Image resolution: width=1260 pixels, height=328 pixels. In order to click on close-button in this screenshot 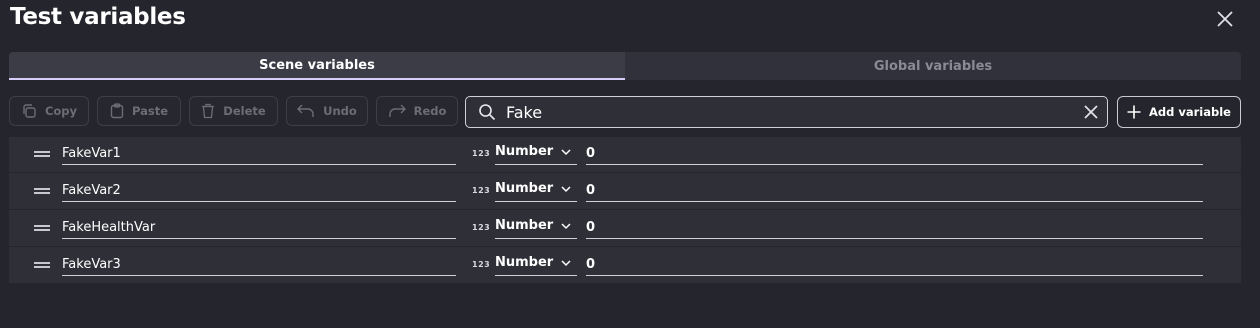, I will do `click(1225, 19)`.